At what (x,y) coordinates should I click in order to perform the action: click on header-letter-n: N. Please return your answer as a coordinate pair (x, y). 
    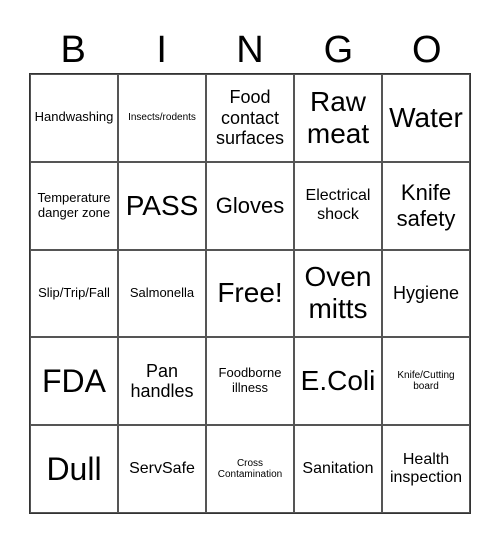
    Looking at the image, I should click on (250, 50).